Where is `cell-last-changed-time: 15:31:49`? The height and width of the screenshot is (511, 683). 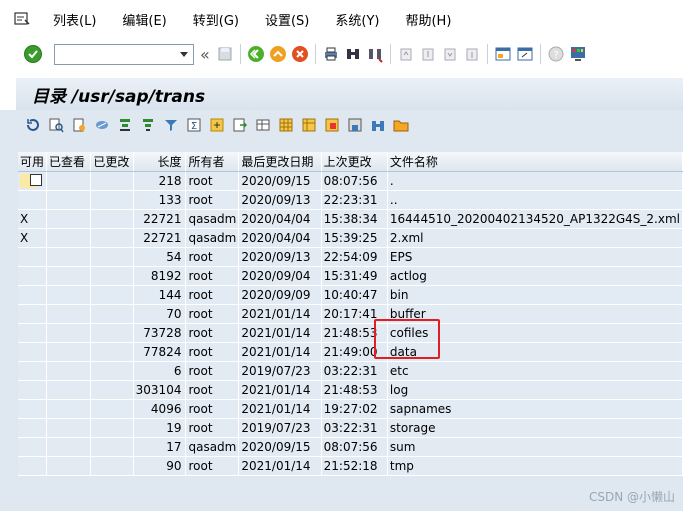
cell-last-changed-time: 15:31:49 is located at coordinates (354, 276).